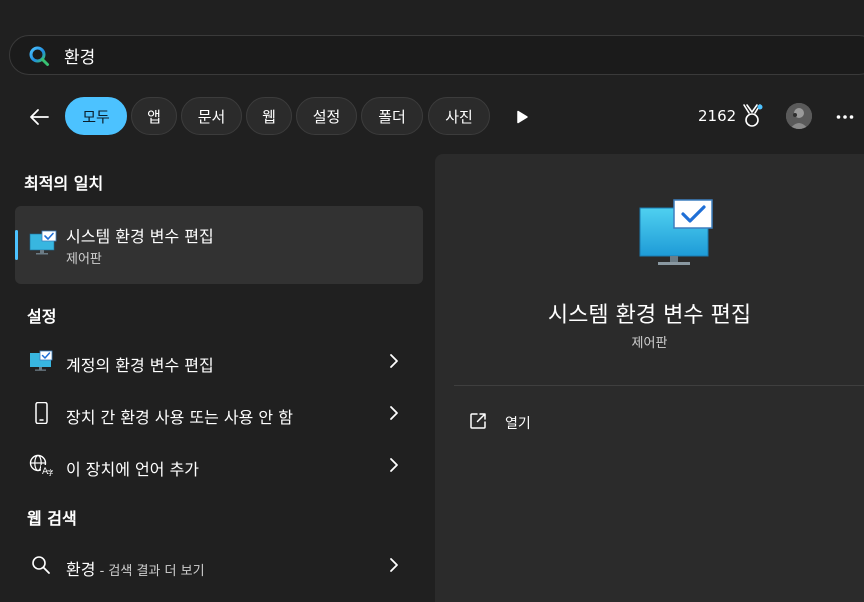  I want to click on user-avatar-image, so click(799, 116).